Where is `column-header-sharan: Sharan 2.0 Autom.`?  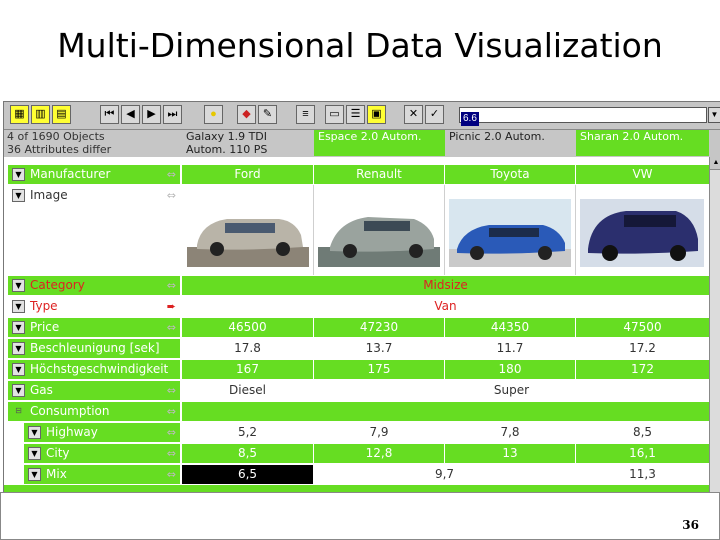 column-header-sharan: Sharan 2.0 Autom. is located at coordinates (642, 143).